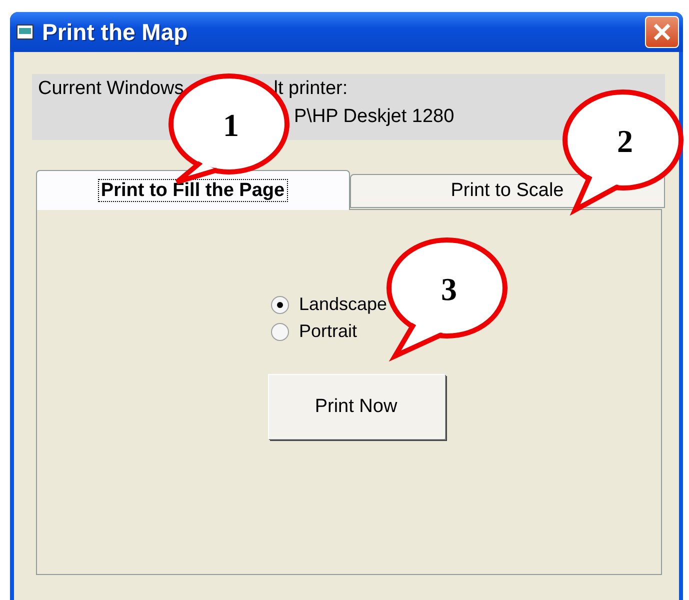 Image resolution: width=689 pixels, height=600 pixels. What do you see at coordinates (111, 89) in the screenshot?
I see `printer-label: Current Windows` at bounding box center [111, 89].